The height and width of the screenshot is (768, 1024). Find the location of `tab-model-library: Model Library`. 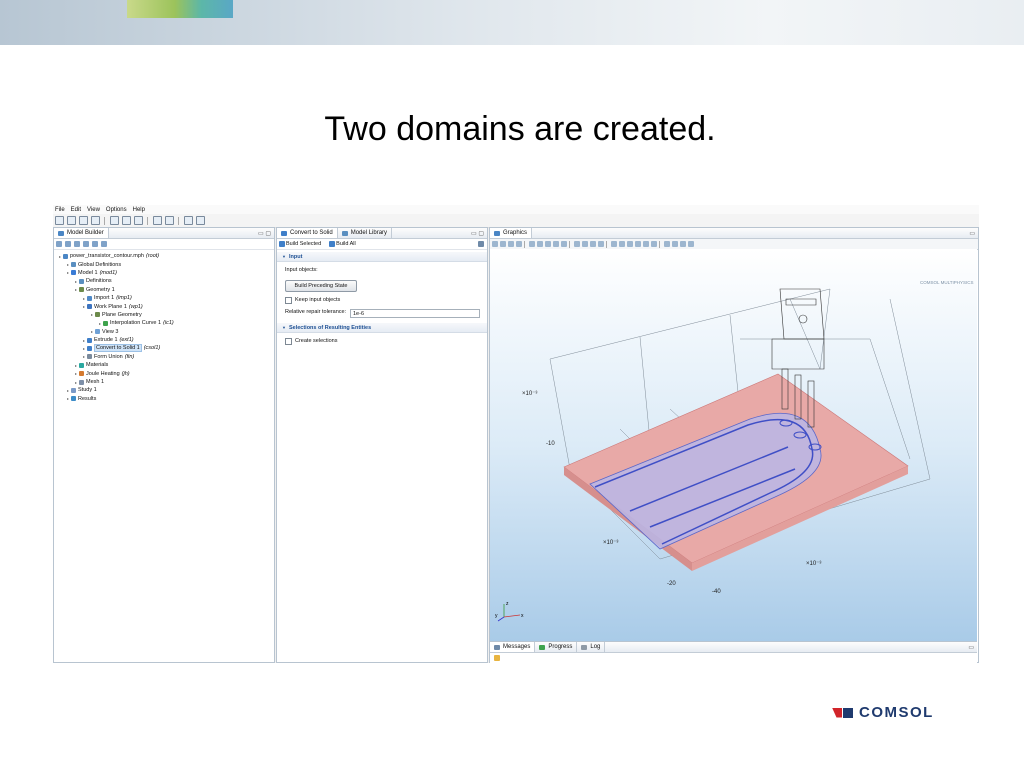

tab-model-library: Model Library is located at coordinates (365, 233).